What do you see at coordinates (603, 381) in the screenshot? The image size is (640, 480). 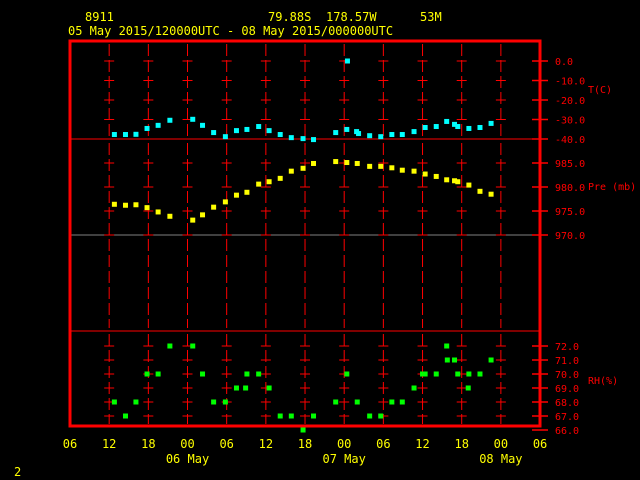 I see `rh-axis-title: RH(%)` at bounding box center [603, 381].